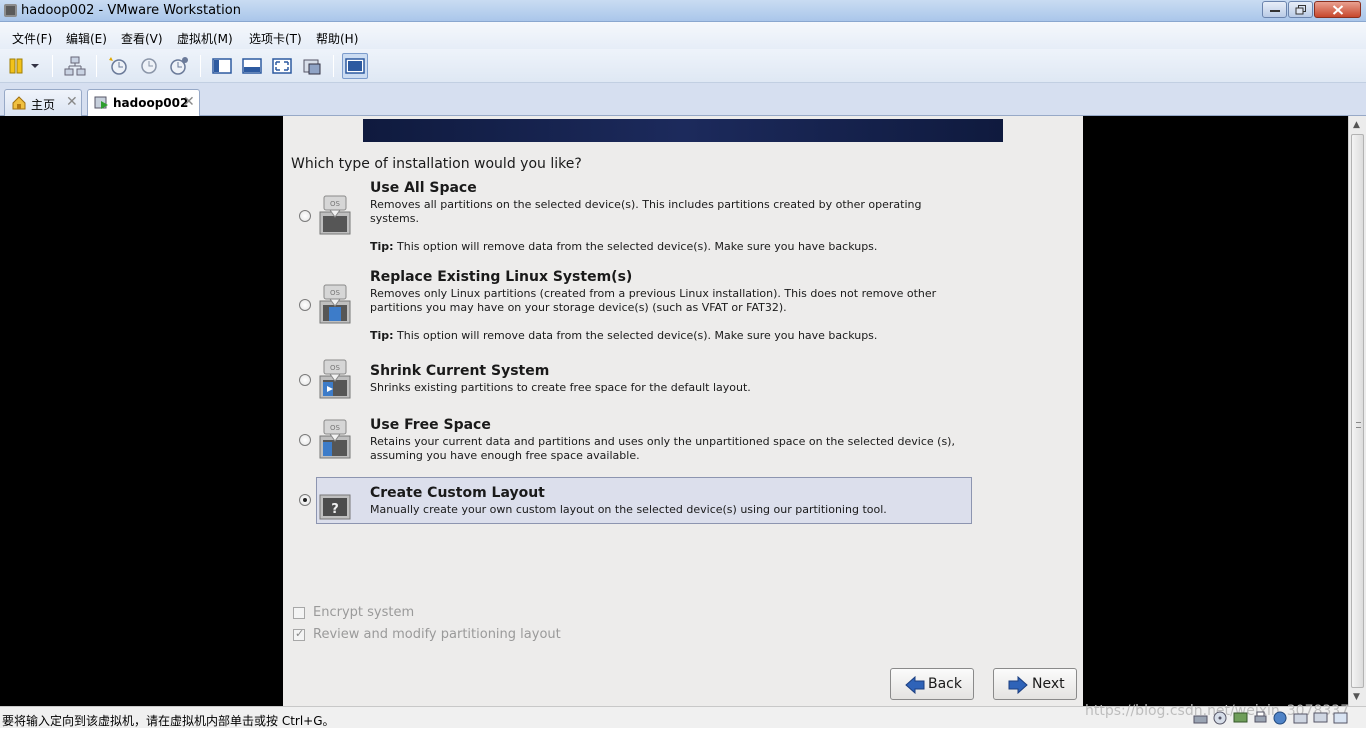 The height and width of the screenshot is (729, 1366). What do you see at coordinates (32, 38) in the screenshot?
I see `menu-file: 文件(F)` at bounding box center [32, 38].